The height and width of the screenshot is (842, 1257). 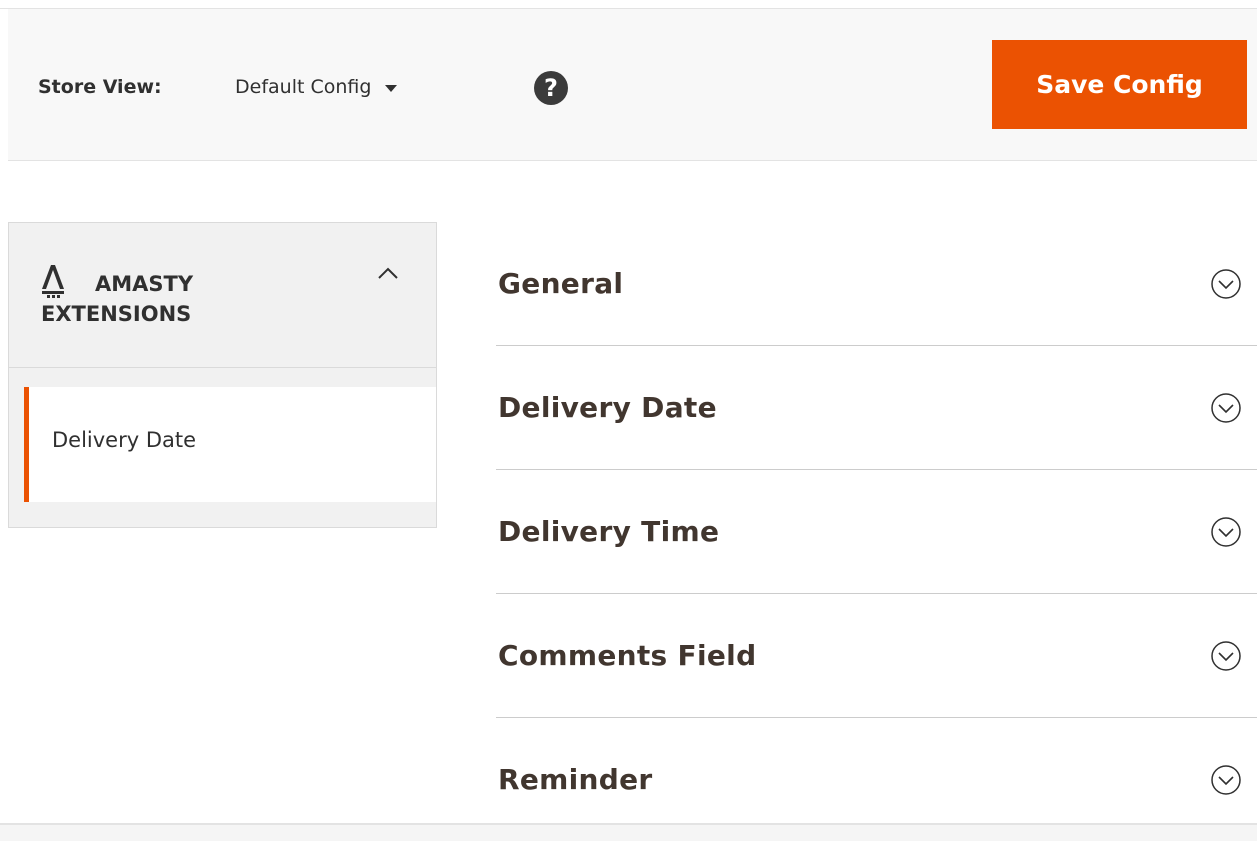 I want to click on section-general: General, so click(x=876, y=284).